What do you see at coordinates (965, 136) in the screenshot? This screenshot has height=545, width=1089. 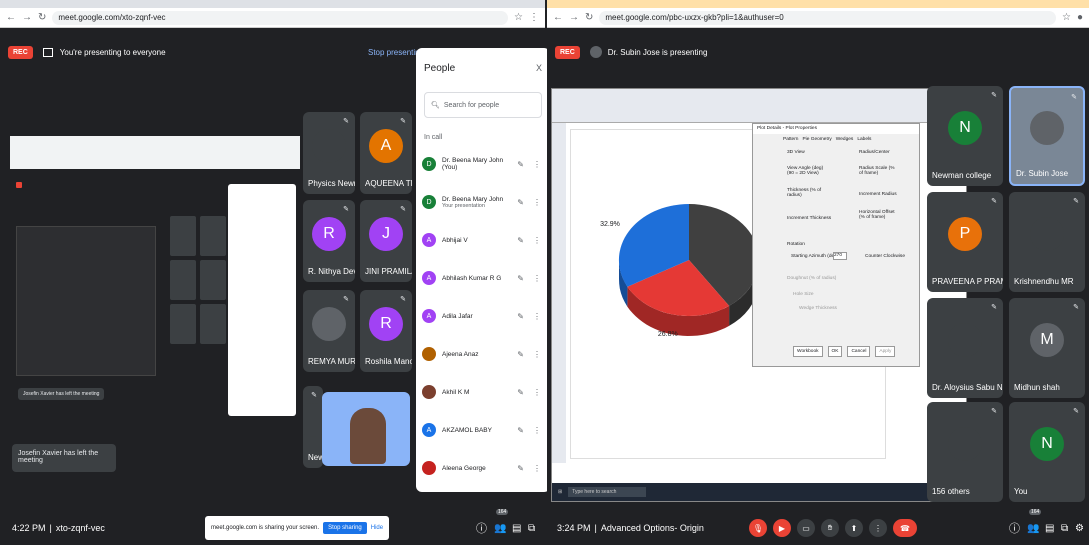 I see `participant-tile: ✎ N Newman college` at bounding box center [965, 136].